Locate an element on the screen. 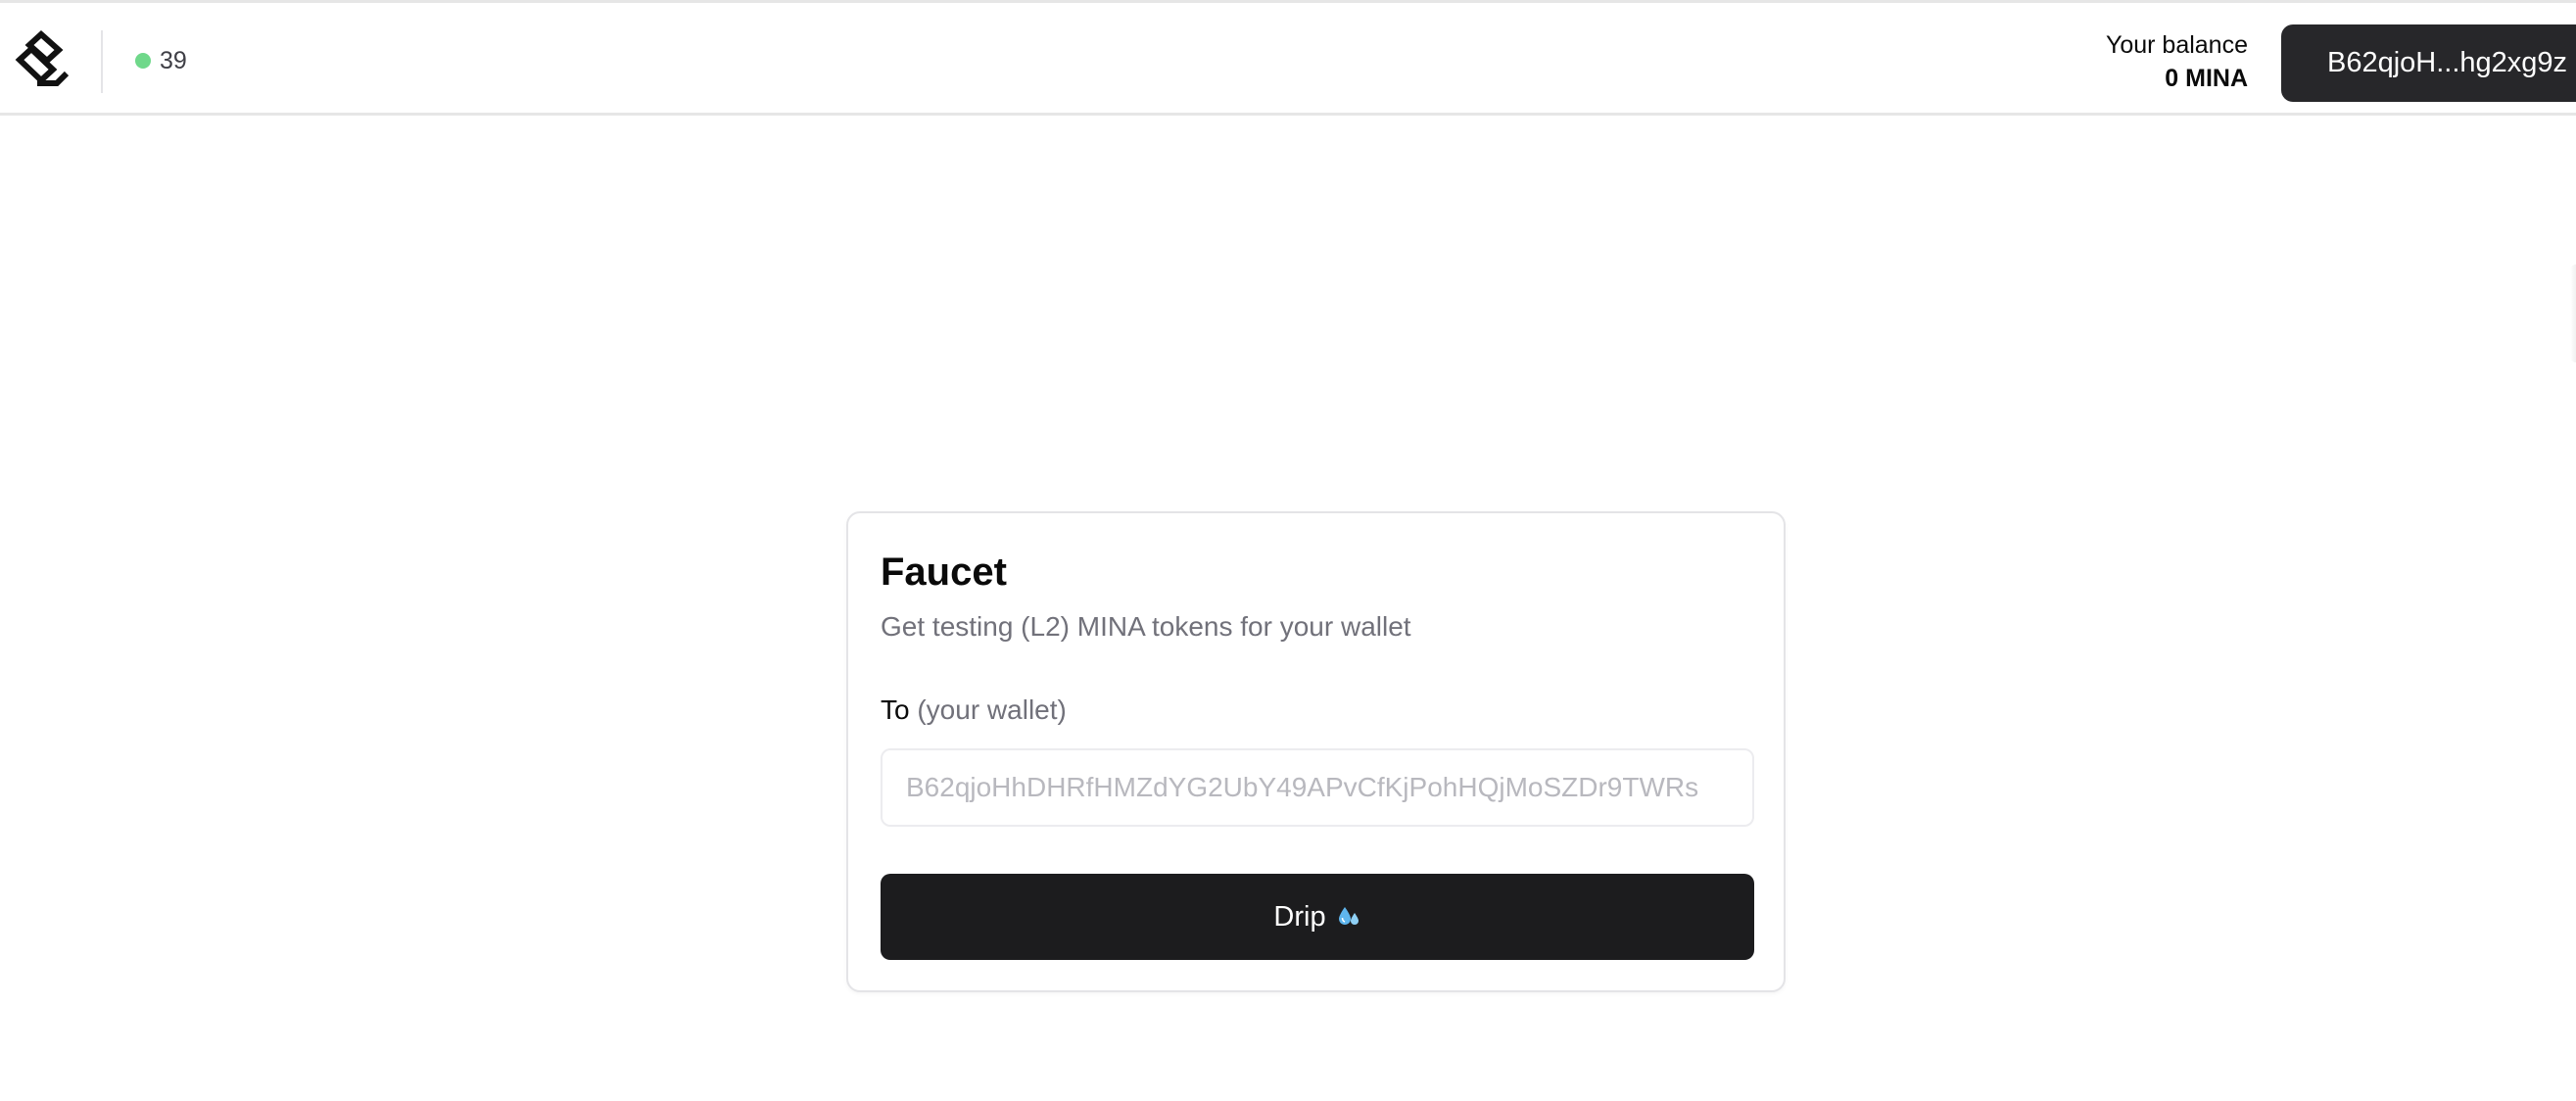 This screenshot has height=1101, width=2576. edge-shadow is located at coordinates (2573, 313).